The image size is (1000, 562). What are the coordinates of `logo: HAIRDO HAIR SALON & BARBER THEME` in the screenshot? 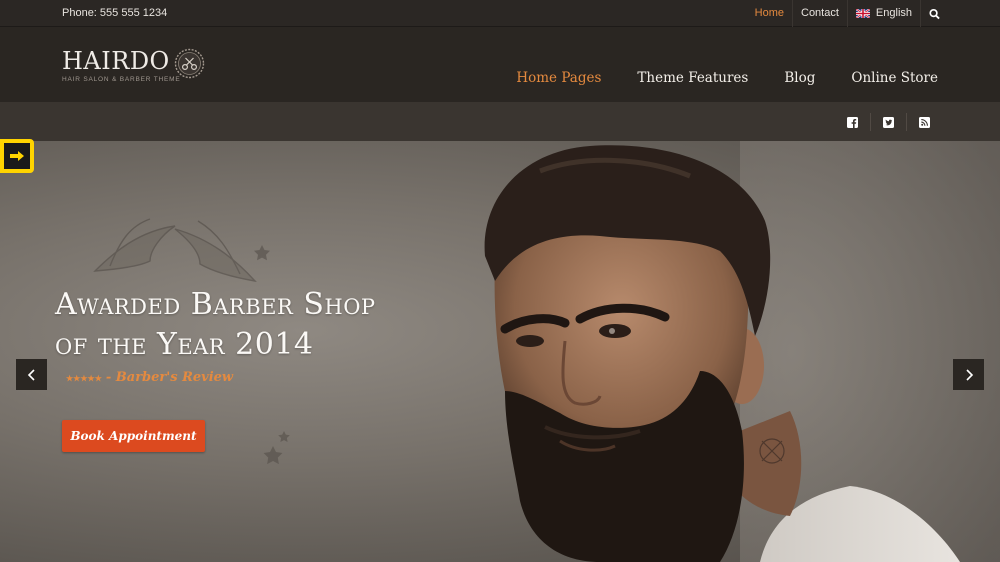 It's located at (133, 65).